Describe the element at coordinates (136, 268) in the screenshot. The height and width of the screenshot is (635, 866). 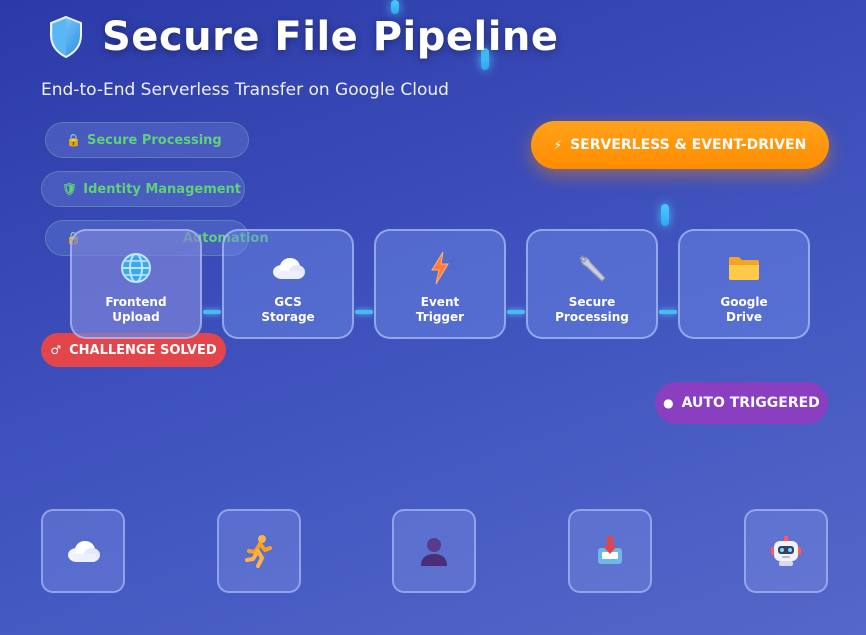
I see `globe-icon` at that location.